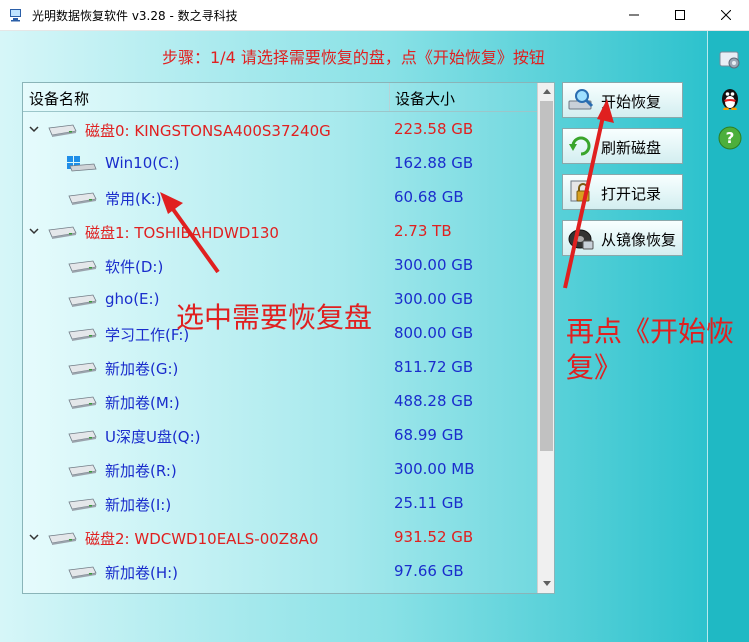 This screenshot has width=749, height=642. What do you see at coordinates (133, 199) in the screenshot?
I see `device-name: 常用(K:)` at bounding box center [133, 199].